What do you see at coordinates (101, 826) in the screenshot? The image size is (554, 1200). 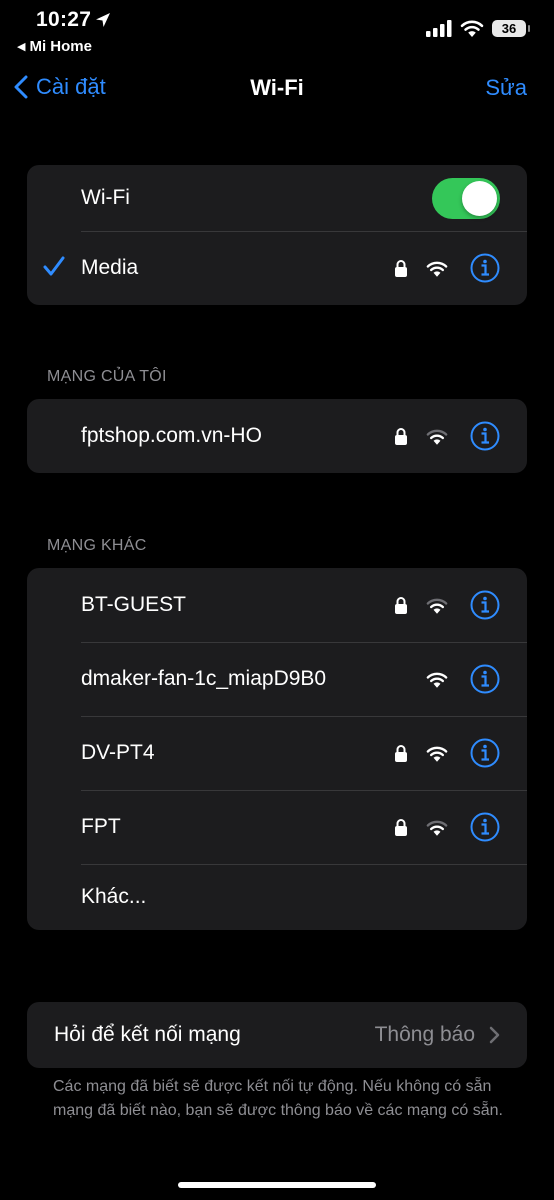 I see `network-name: FPT` at bounding box center [101, 826].